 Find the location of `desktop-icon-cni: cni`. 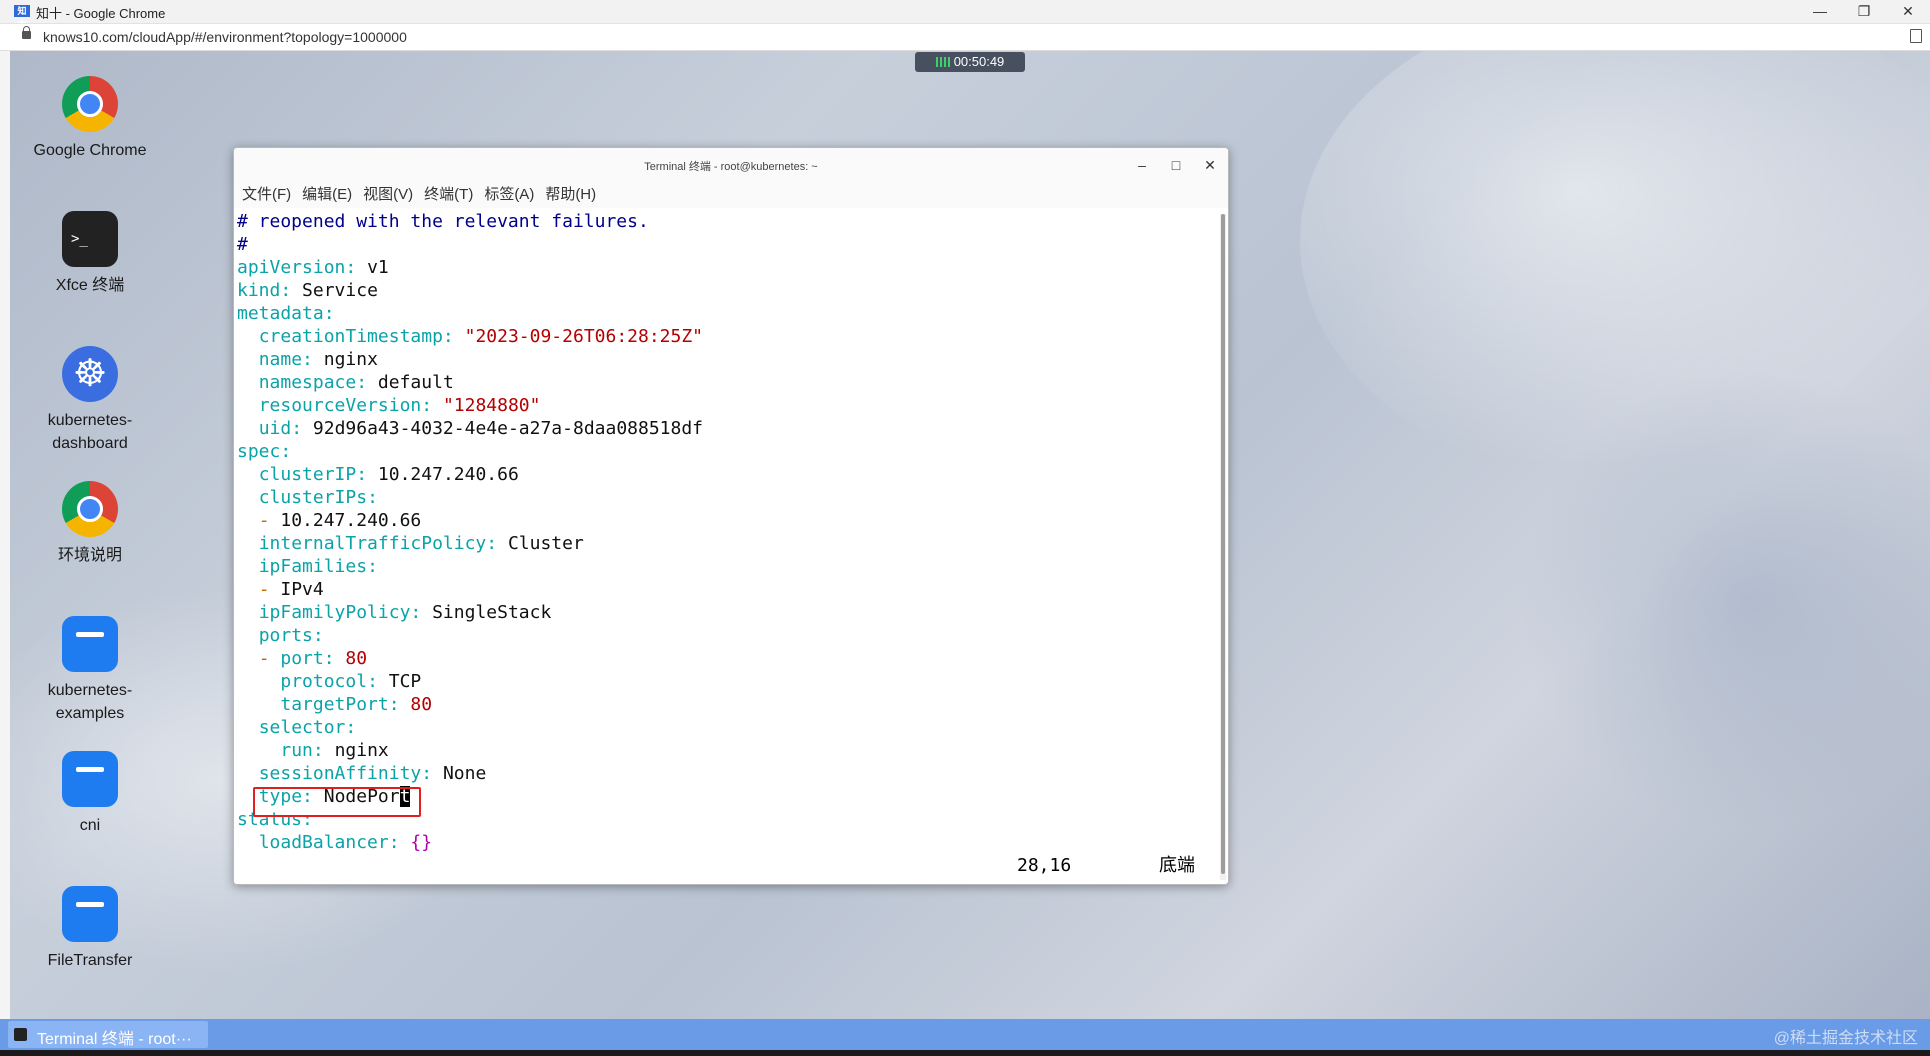

desktop-icon-cni: cni is located at coordinates (90, 794).